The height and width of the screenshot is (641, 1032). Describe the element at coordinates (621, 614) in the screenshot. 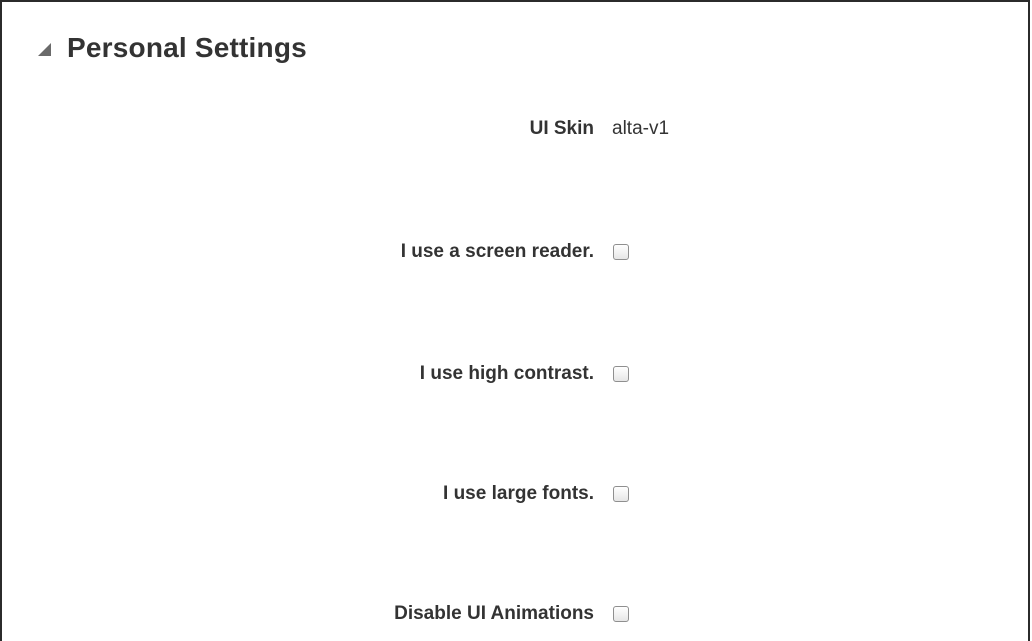

I see `disable-animations-checkbox` at that location.